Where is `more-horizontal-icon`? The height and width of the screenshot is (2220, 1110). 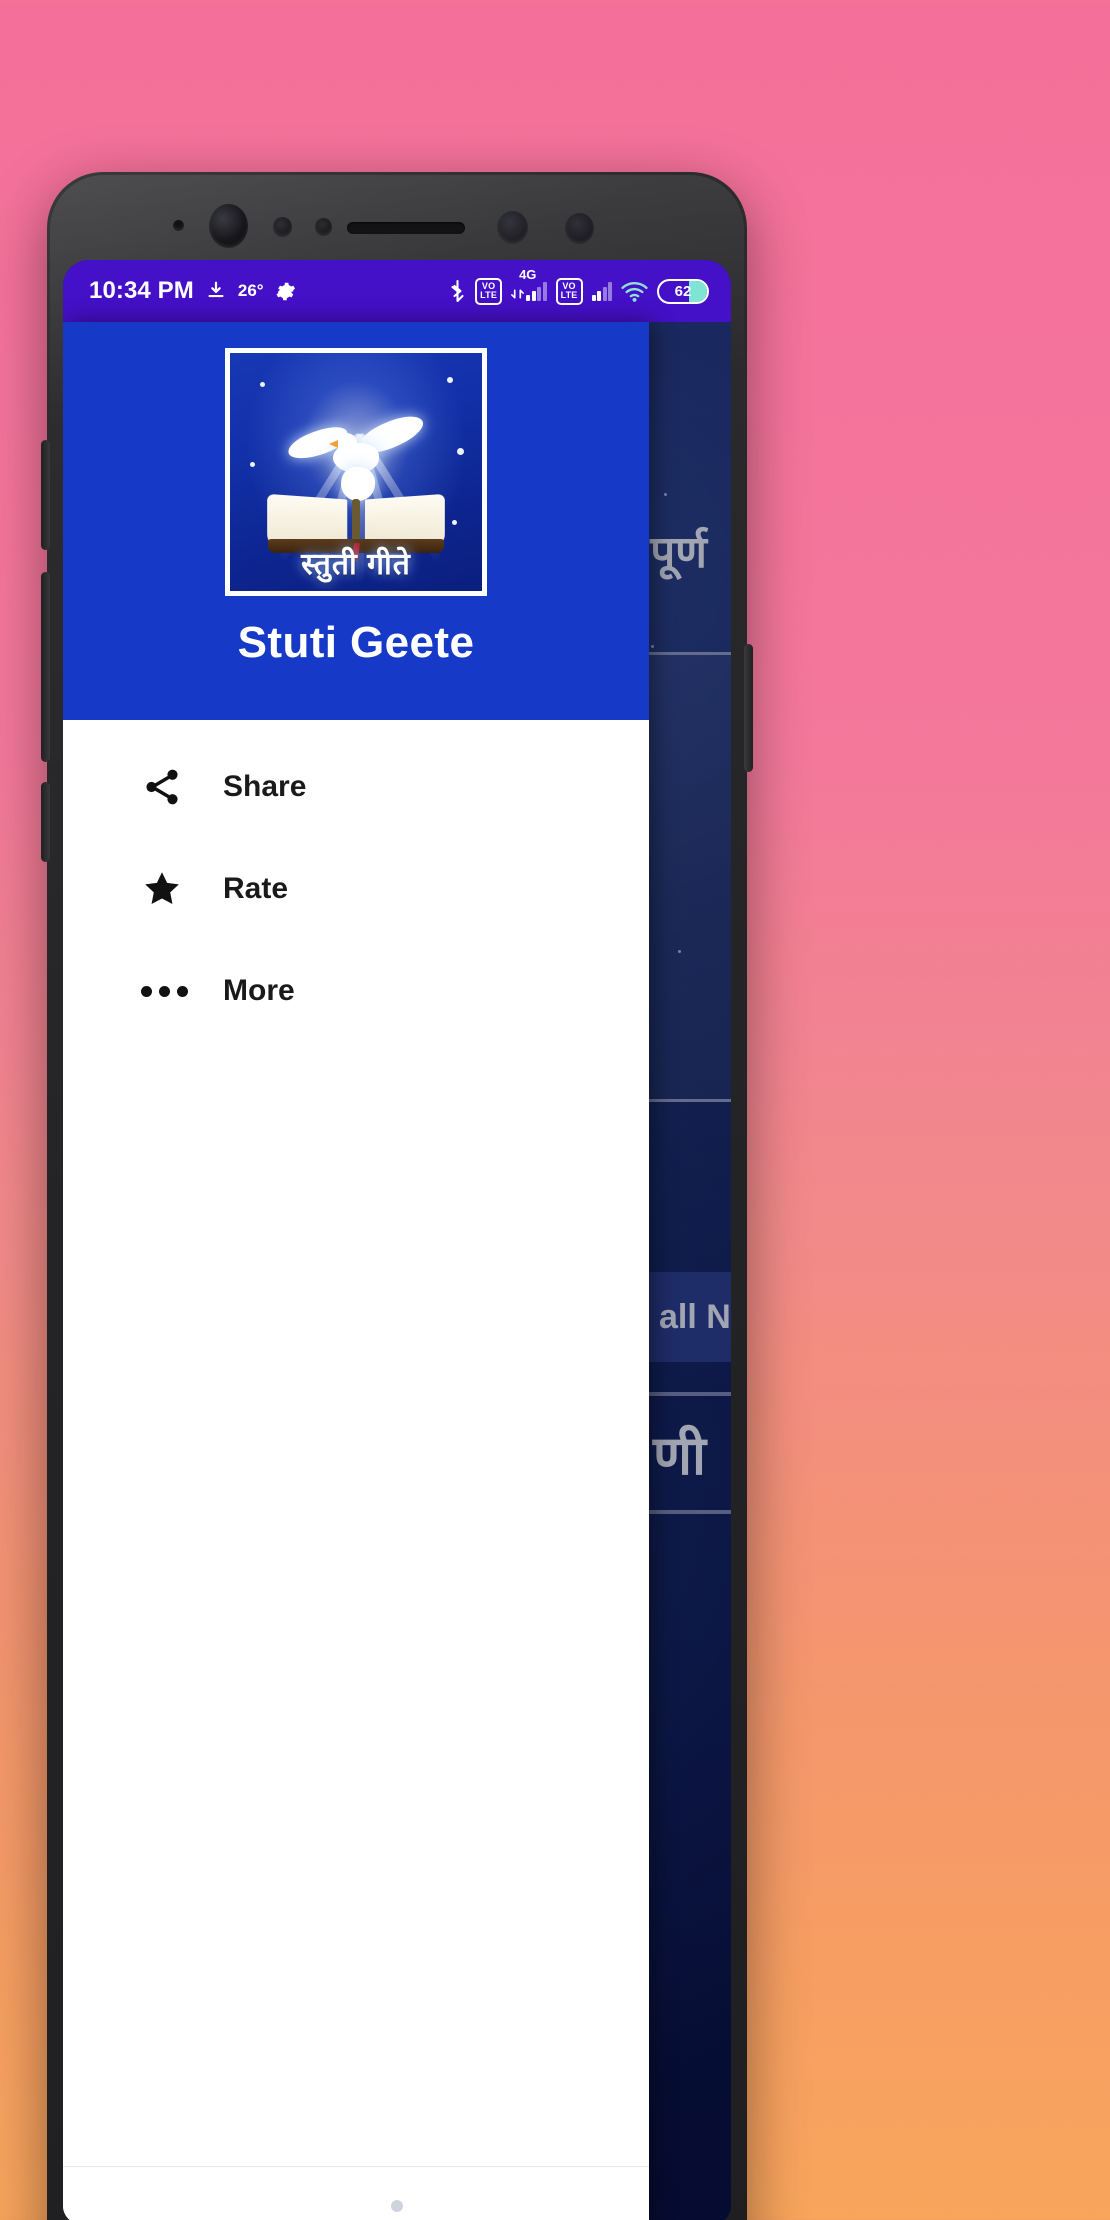 more-horizontal-icon is located at coordinates (172, 991).